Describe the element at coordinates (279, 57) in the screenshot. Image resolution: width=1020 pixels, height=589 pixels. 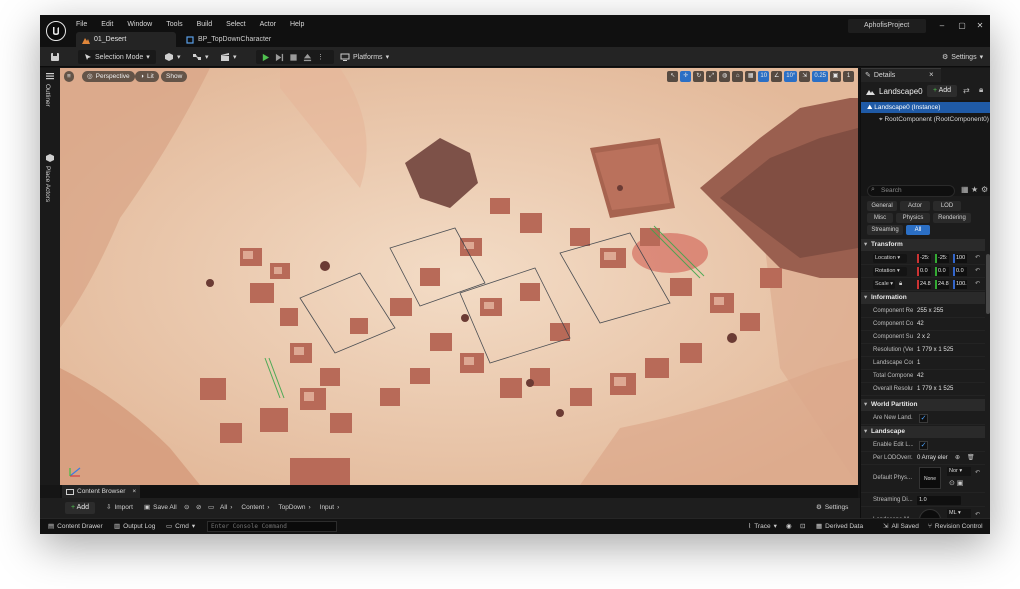
I see `step-icon` at that location.